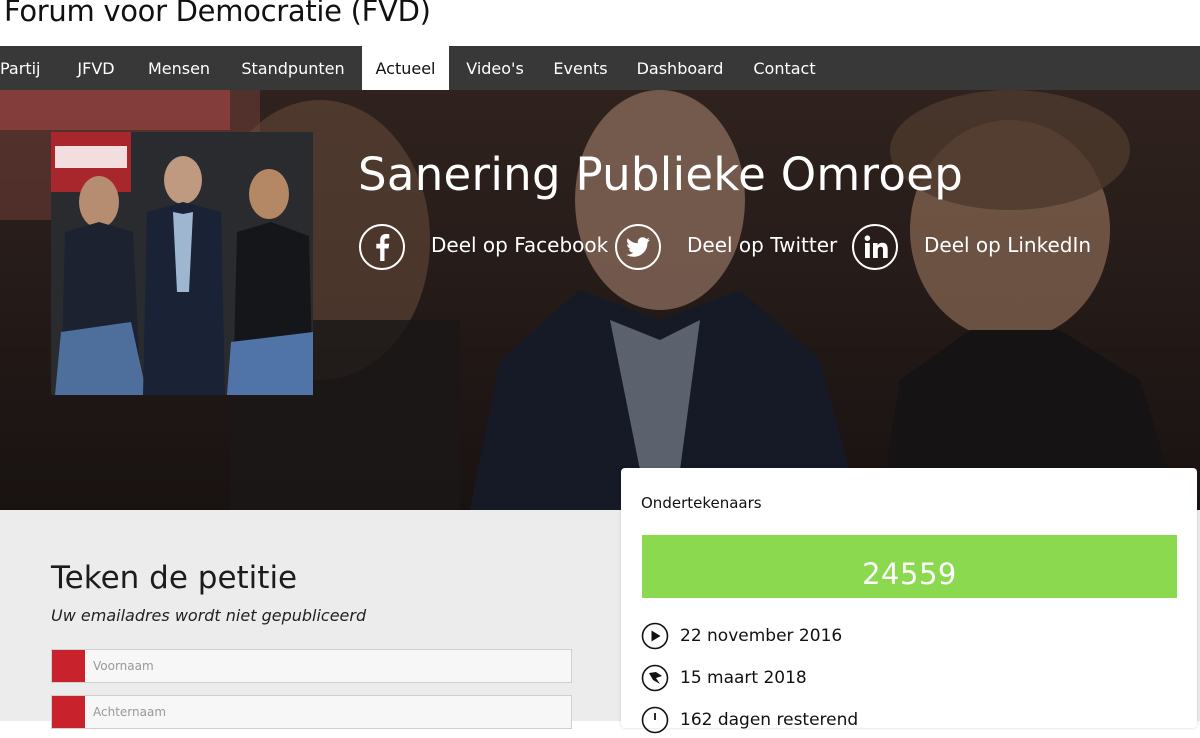 This screenshot has height=738, width=1200. I want to click on nav-item-jfvd: JFVD, so click(96, 68).